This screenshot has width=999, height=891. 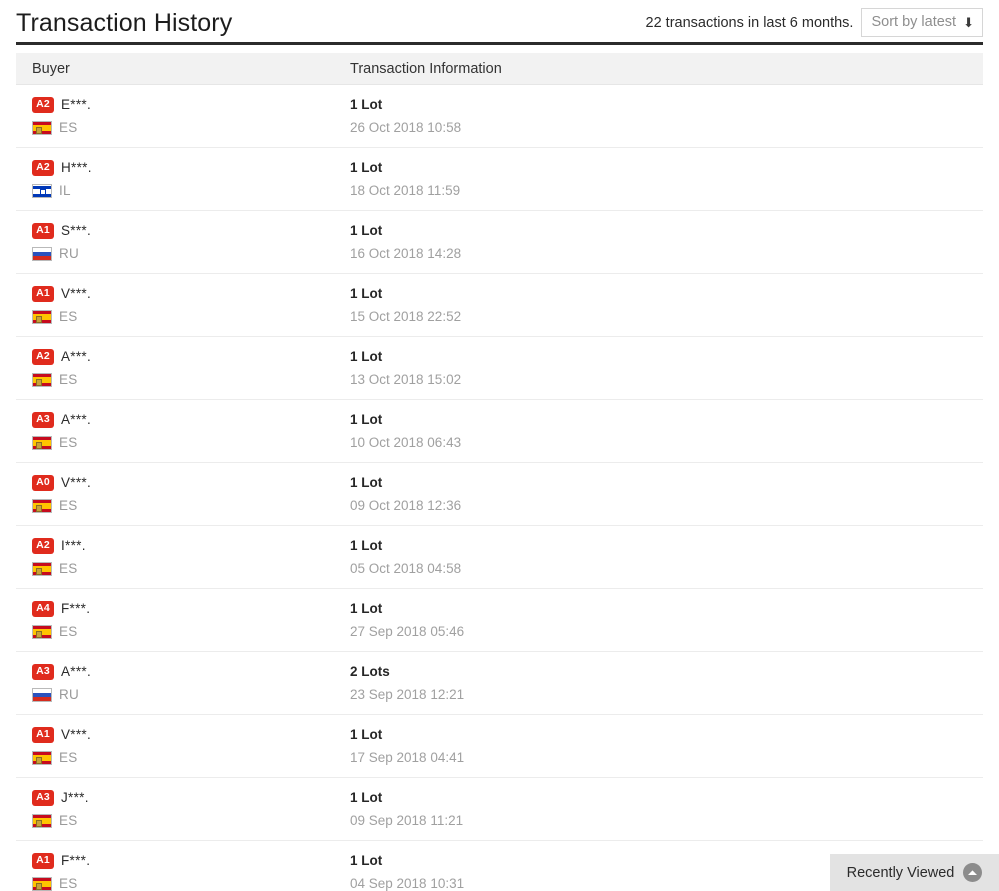 What do you see at coordinates (189, 797) in the screenshot?
I see `buyer-line: A3 J***.` at bounding box center [189, 797].